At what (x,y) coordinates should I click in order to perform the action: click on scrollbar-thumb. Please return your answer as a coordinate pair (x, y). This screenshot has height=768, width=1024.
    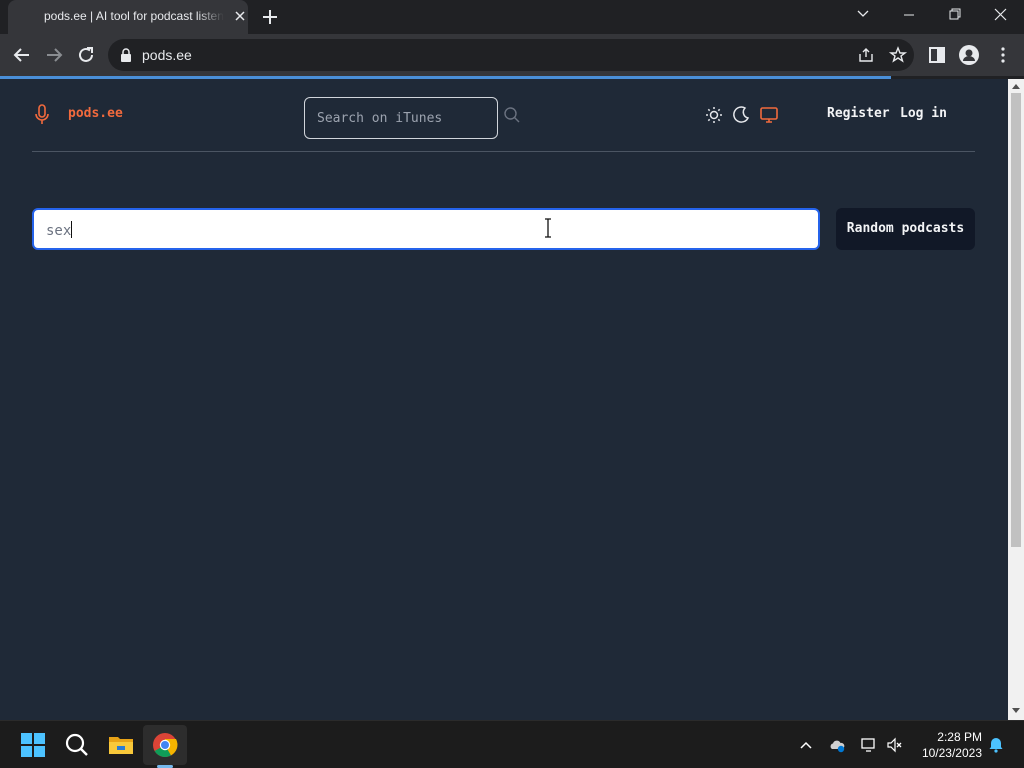
    Looking at the image, I should click on (1016, 320).